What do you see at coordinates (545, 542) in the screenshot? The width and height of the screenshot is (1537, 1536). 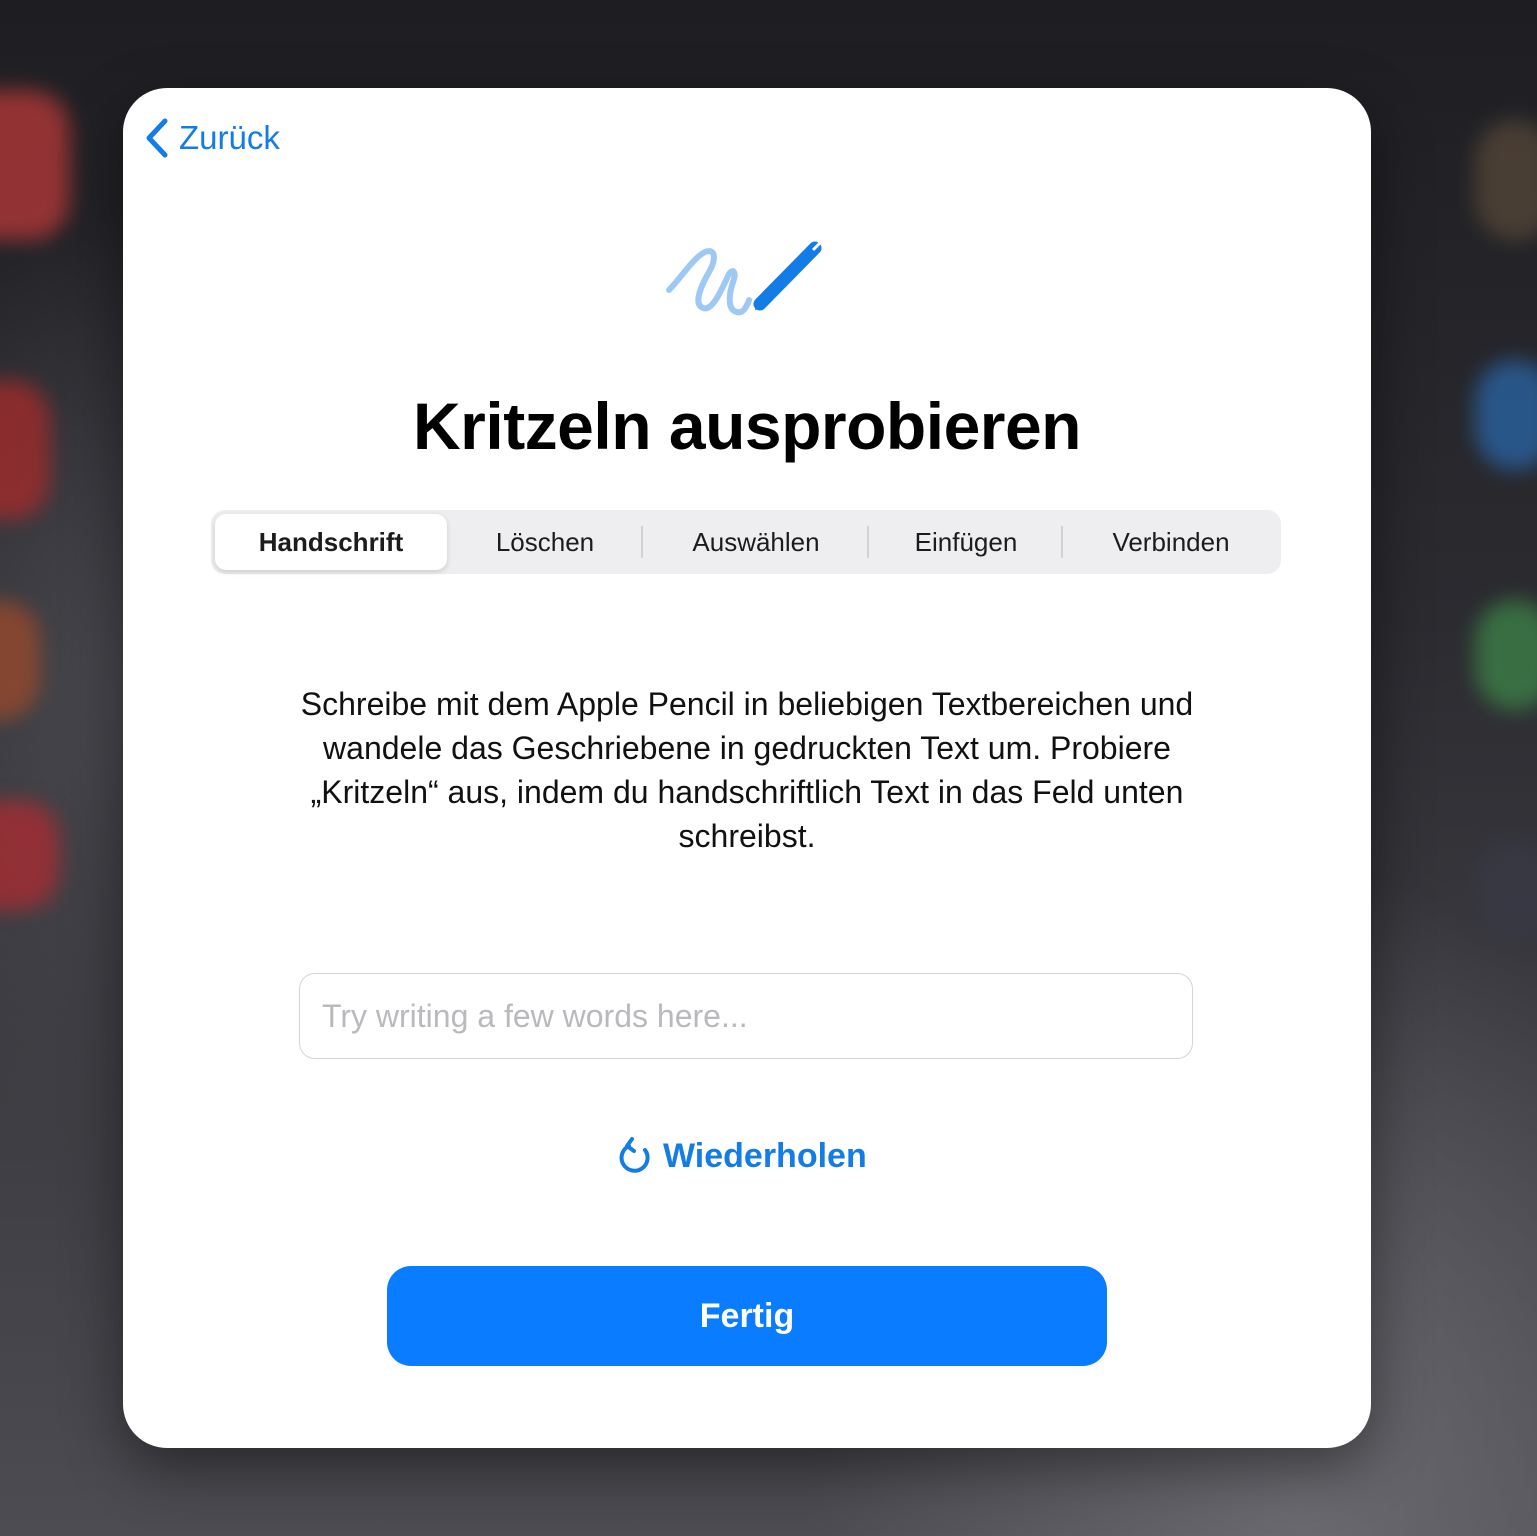 I see `tab-loeschen: Löschen` at bounding box center [545, 542].